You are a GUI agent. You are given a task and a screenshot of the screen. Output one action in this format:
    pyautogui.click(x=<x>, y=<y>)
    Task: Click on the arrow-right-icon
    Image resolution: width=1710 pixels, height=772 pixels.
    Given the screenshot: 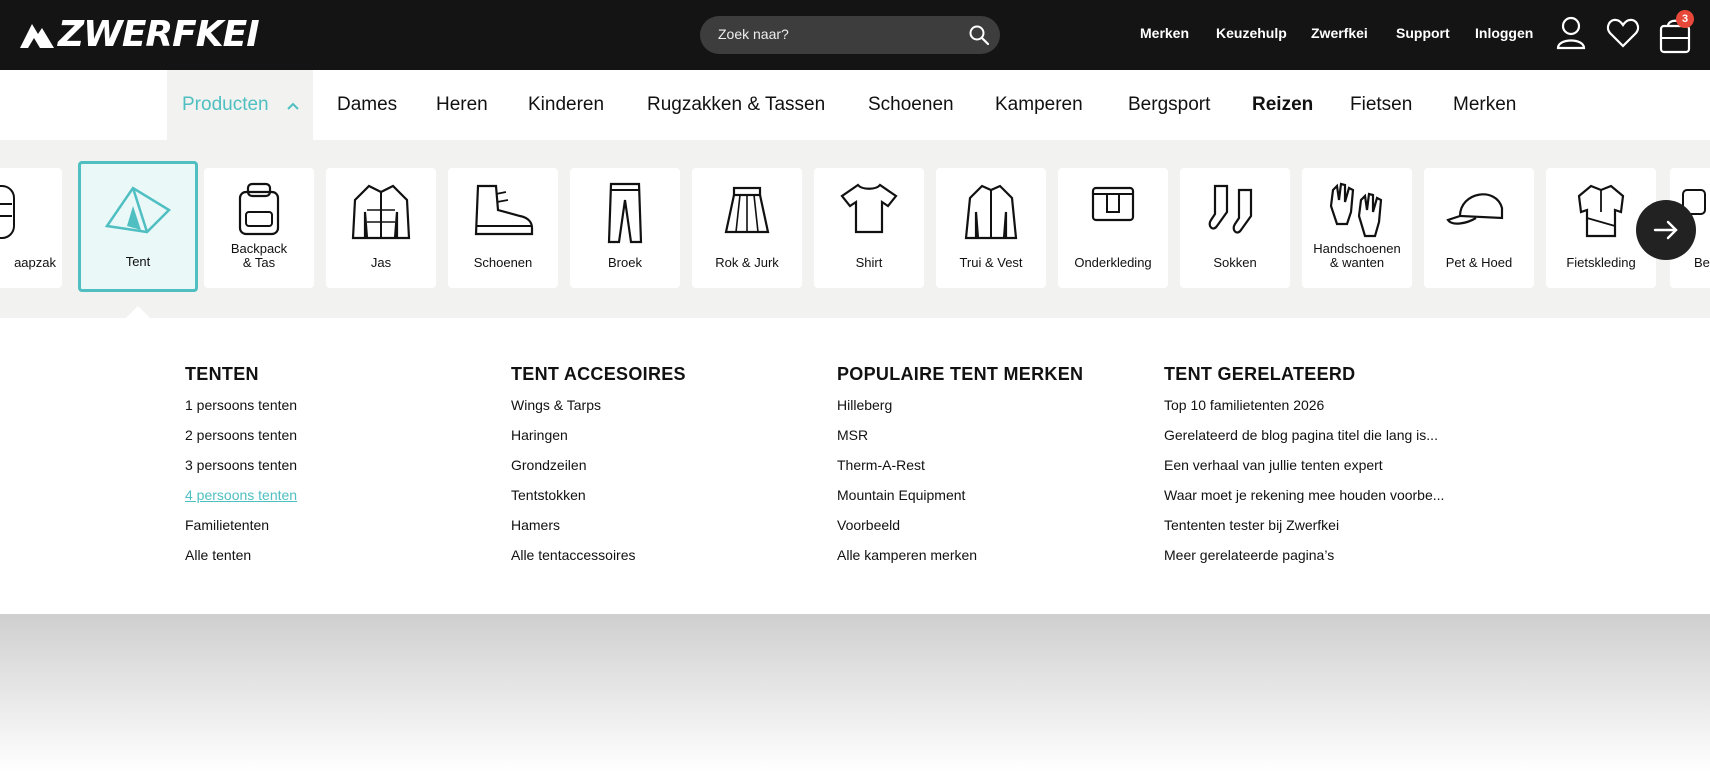 What is the action you would take?
    pyautogui.click(x=1665, y=230)
    